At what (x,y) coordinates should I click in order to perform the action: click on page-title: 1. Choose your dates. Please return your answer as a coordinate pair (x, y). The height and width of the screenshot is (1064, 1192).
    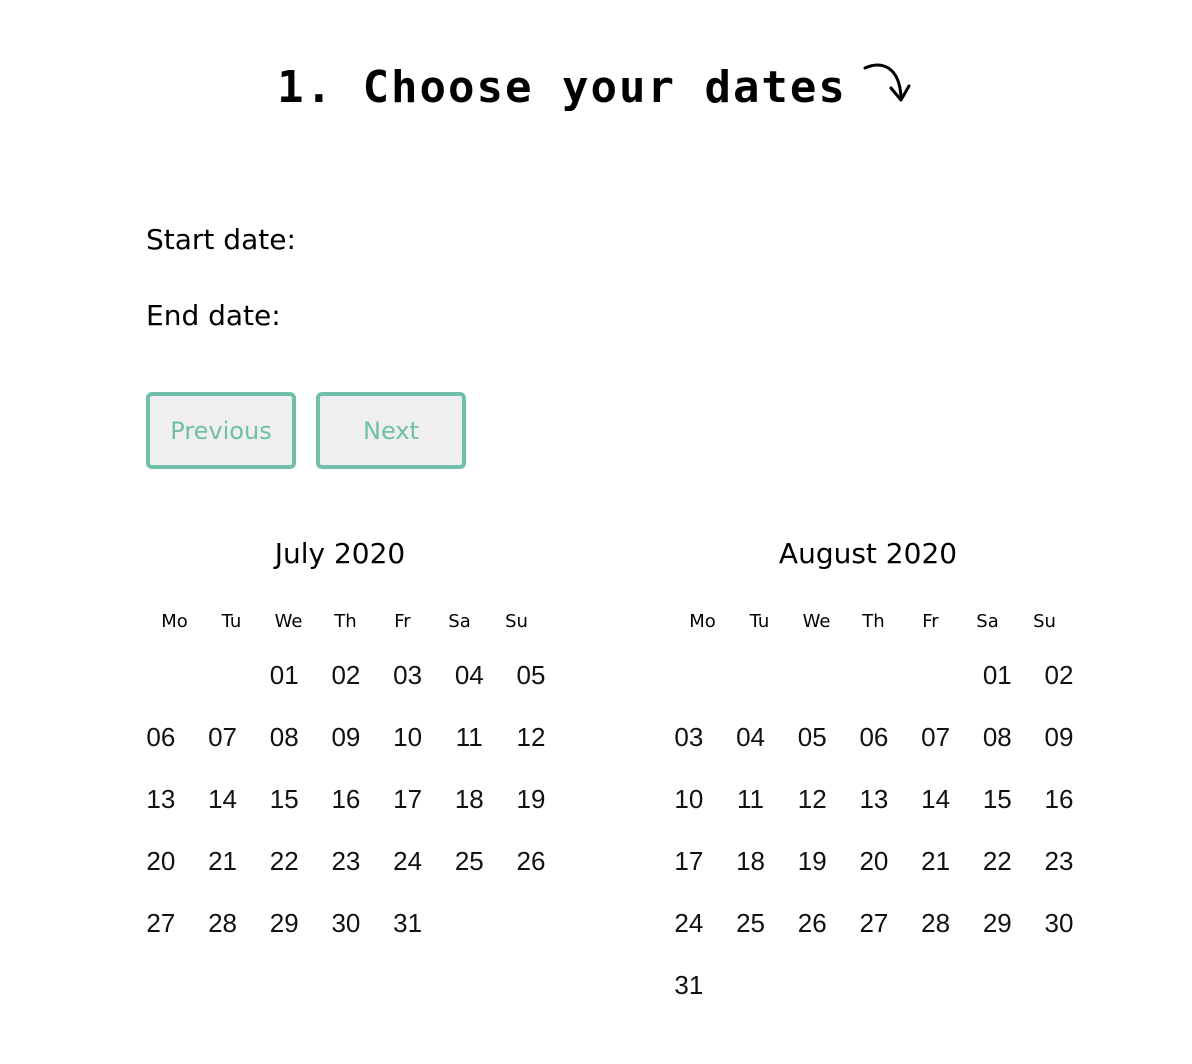
    Looking at the image, I should click on (596, 88).